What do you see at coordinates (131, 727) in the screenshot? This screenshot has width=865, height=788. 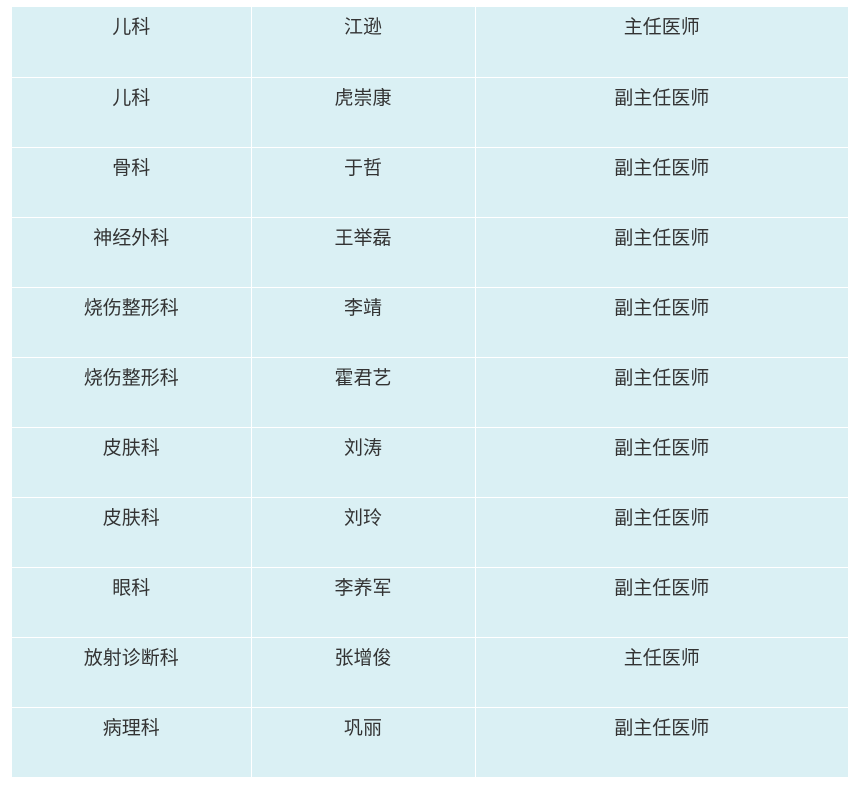 I see `department-text: 病理科` at bounding box center [131, 727].